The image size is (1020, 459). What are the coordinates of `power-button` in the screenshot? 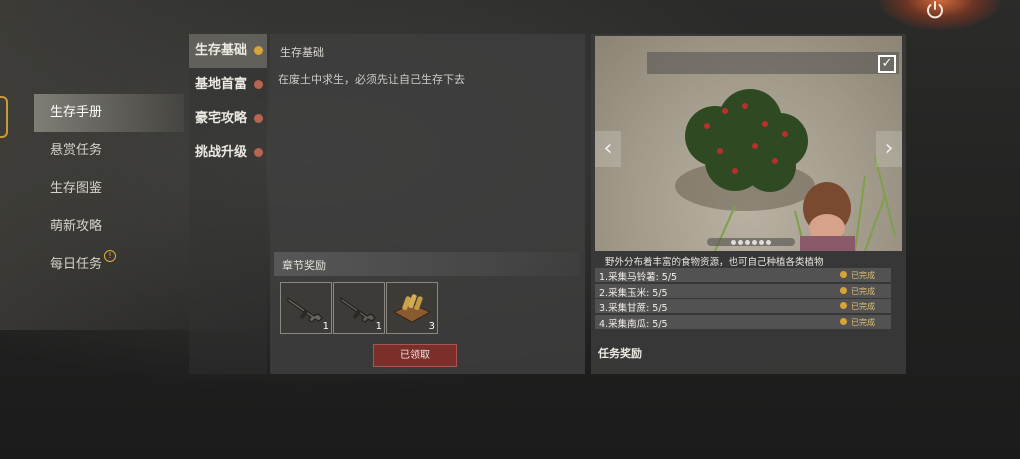 It's located at (935, 11).